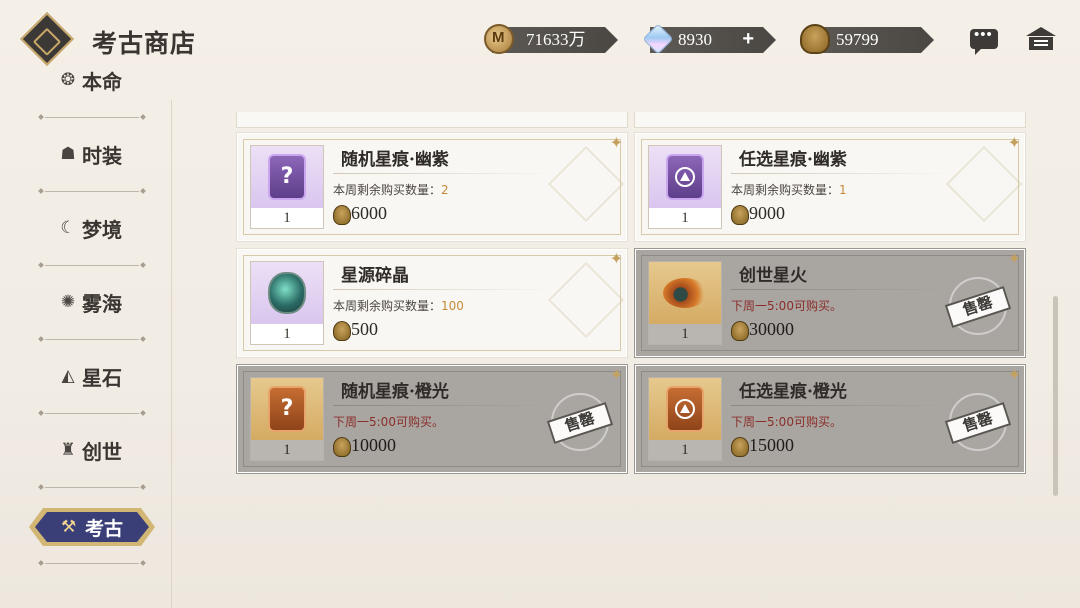 The height and width of the screenshot is (608, 1080). I want to click on sidebar-item-label: 星石, so click(102, 378).